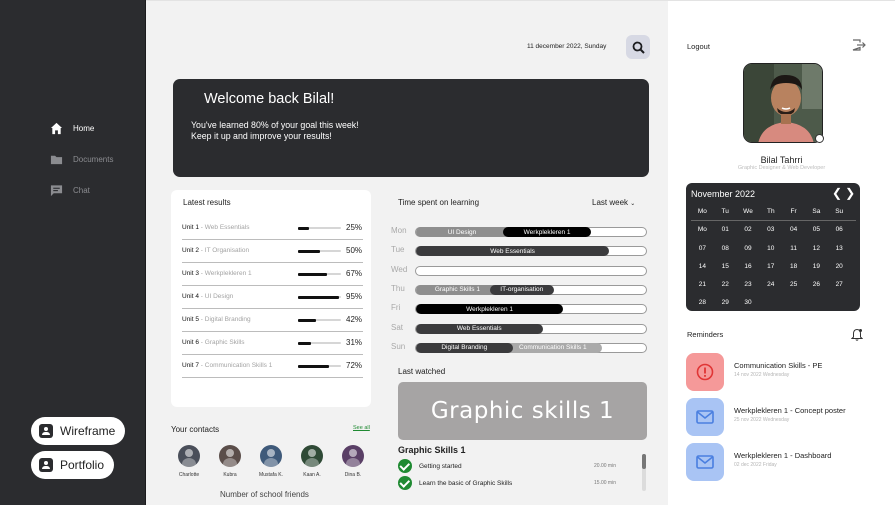 This screenshot has height=505, width=895. I want to click on sidebar-item-documents: Documents, so click(81, 159).